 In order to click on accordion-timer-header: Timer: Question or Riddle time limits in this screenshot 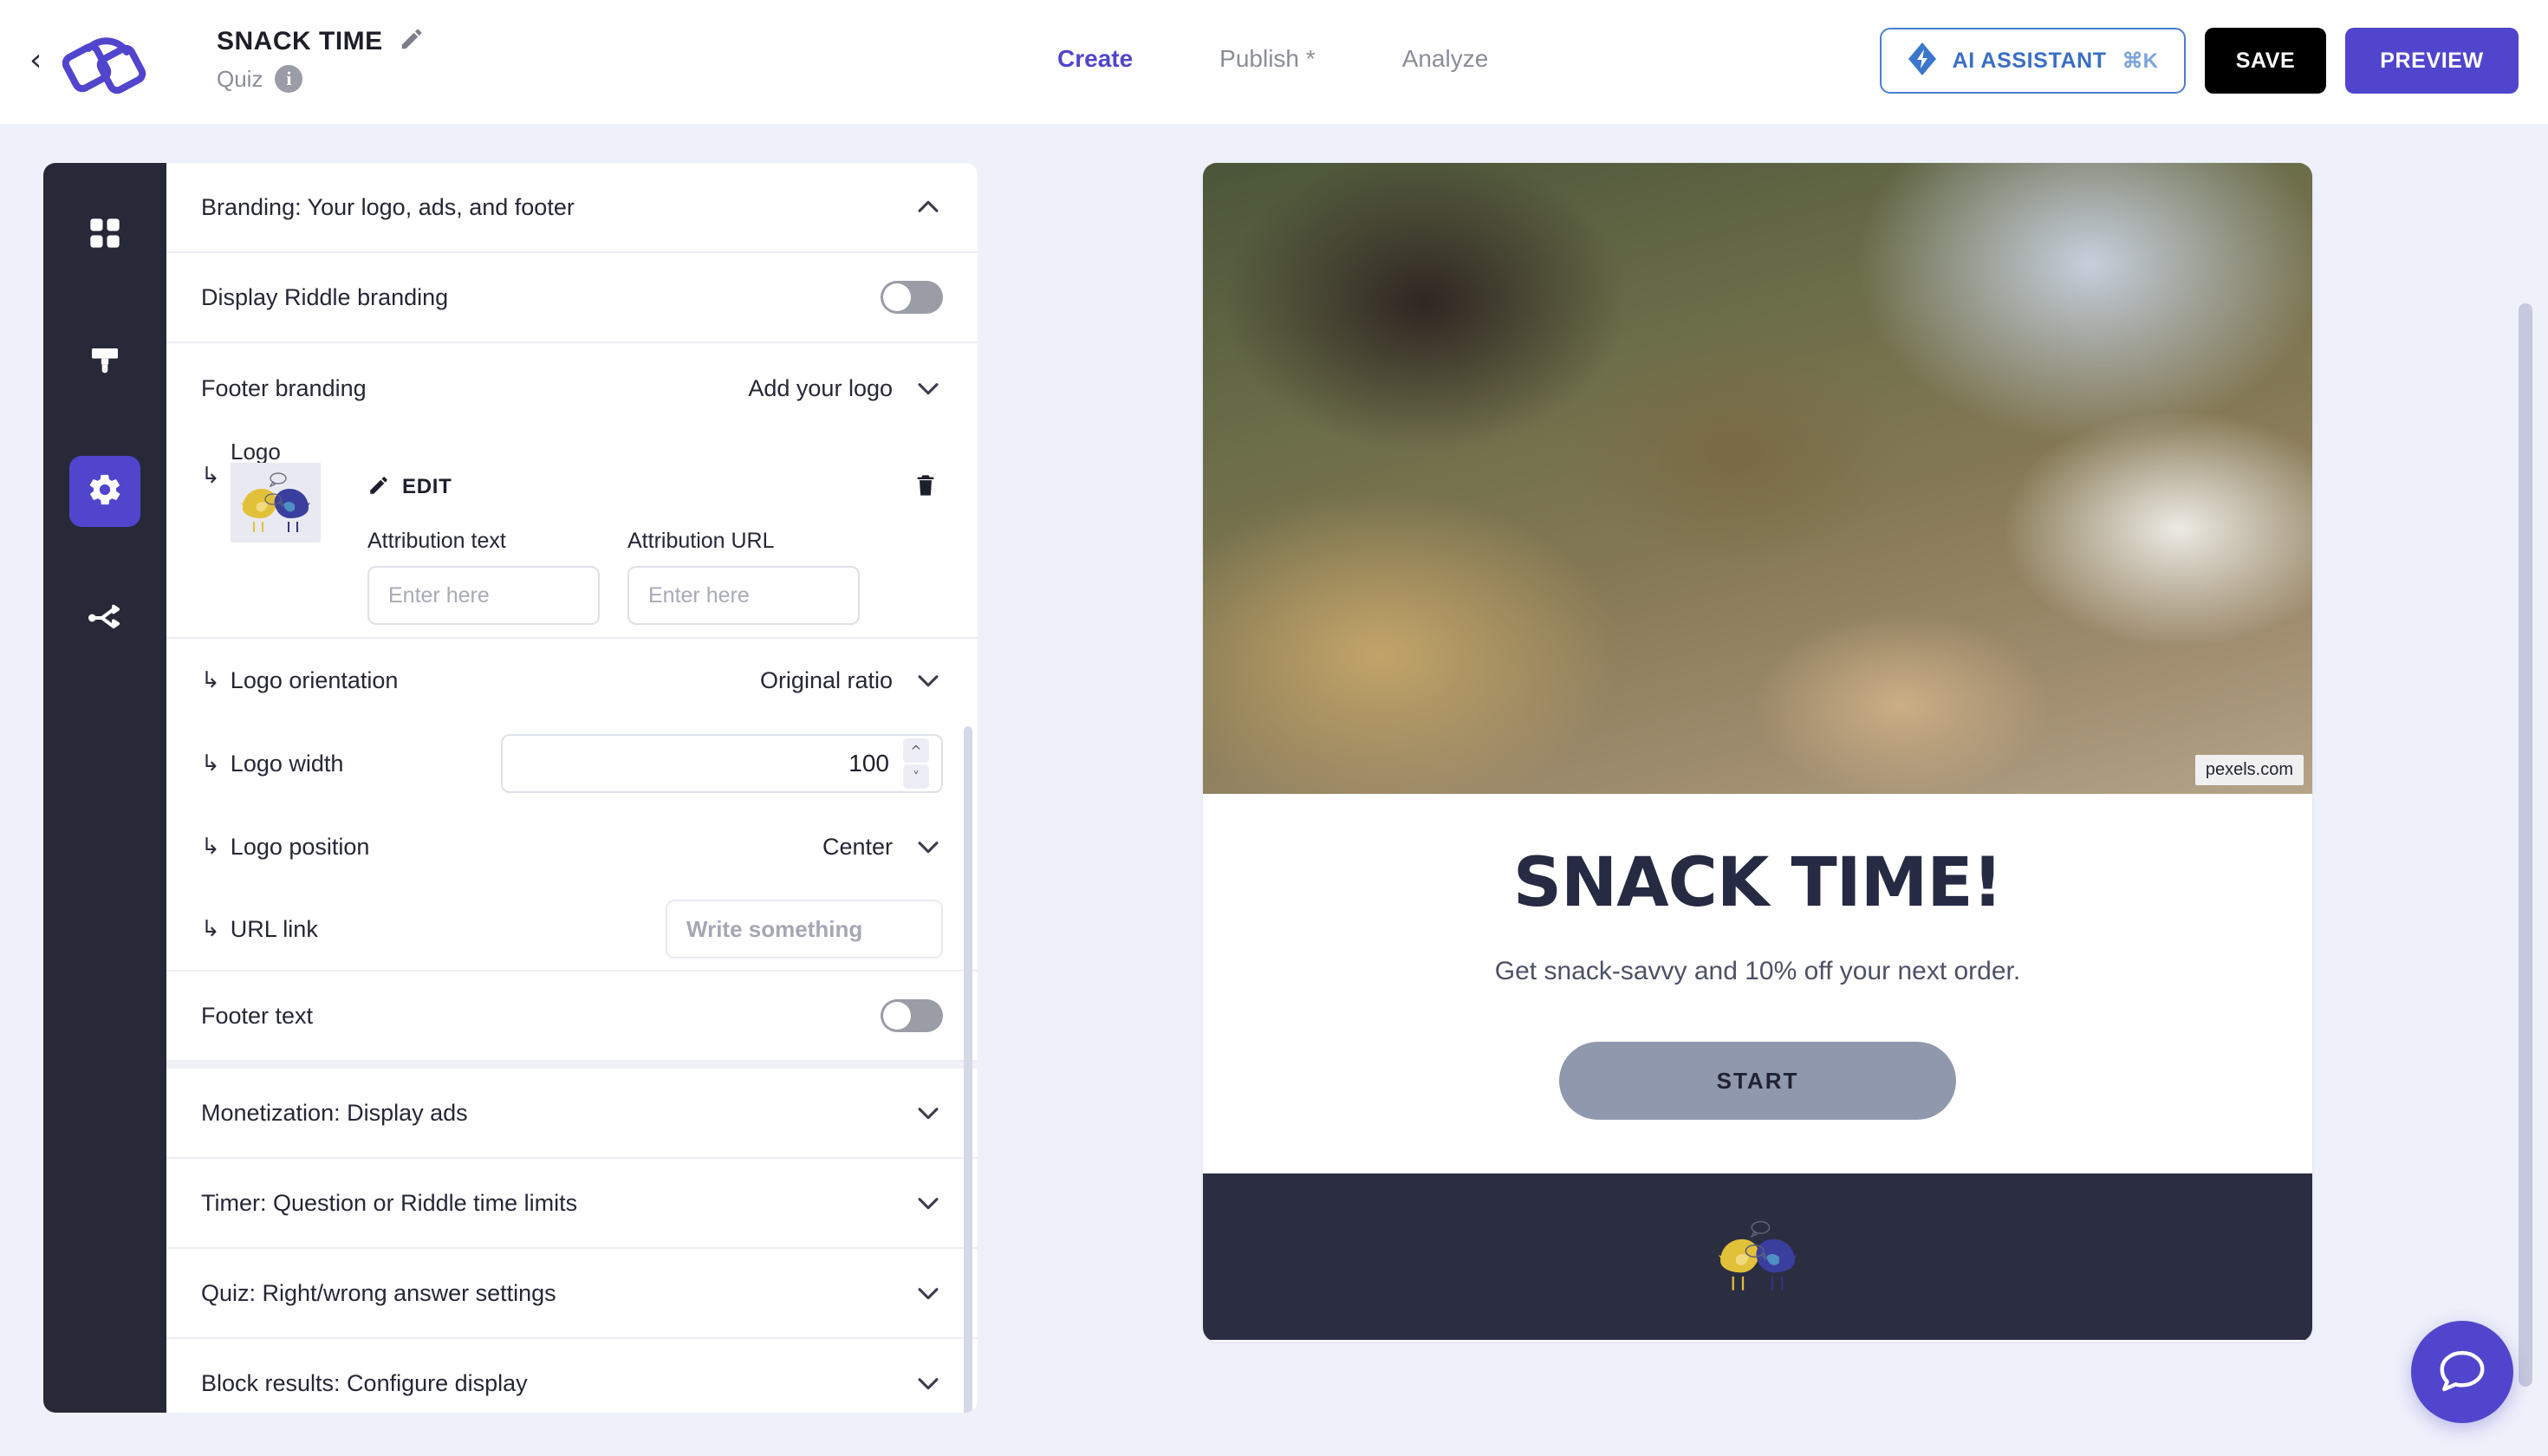, I will do `click(572, 1204)`.